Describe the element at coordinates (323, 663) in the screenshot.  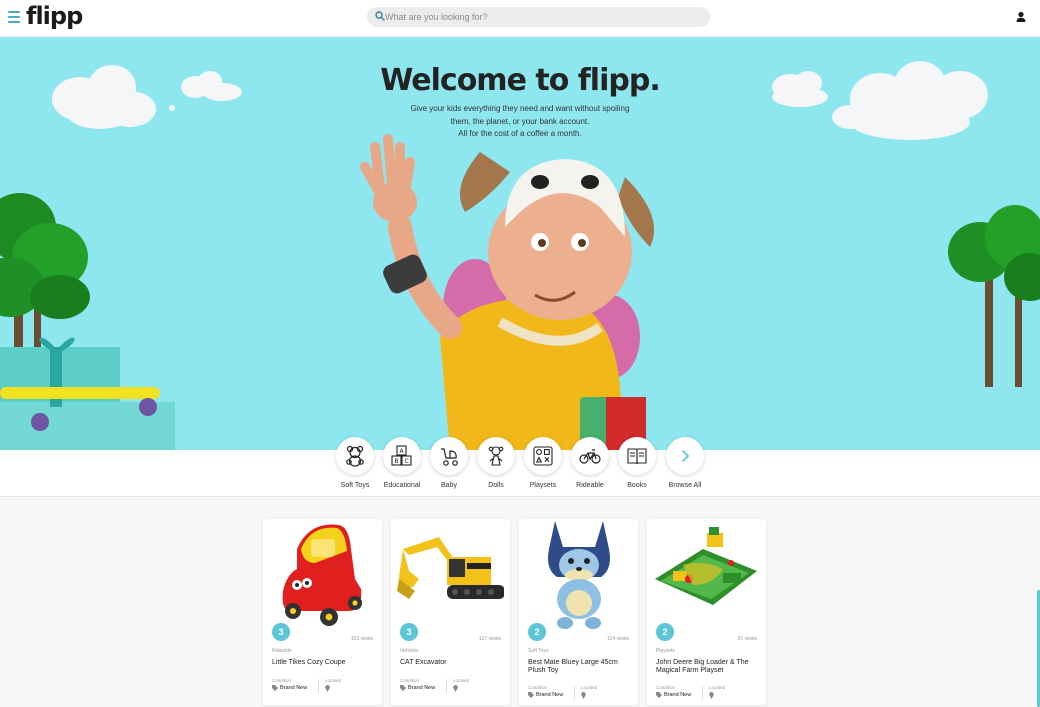
I see `product-title: Little Tikes Cozy Coupe` at that location.